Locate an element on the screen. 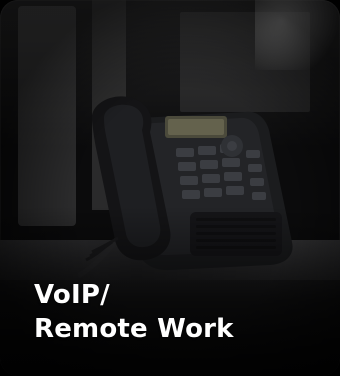 The width and height of the screenshot is (340, 376). card-title-line-1: VoIP/ is located at coordinates (72, 295).